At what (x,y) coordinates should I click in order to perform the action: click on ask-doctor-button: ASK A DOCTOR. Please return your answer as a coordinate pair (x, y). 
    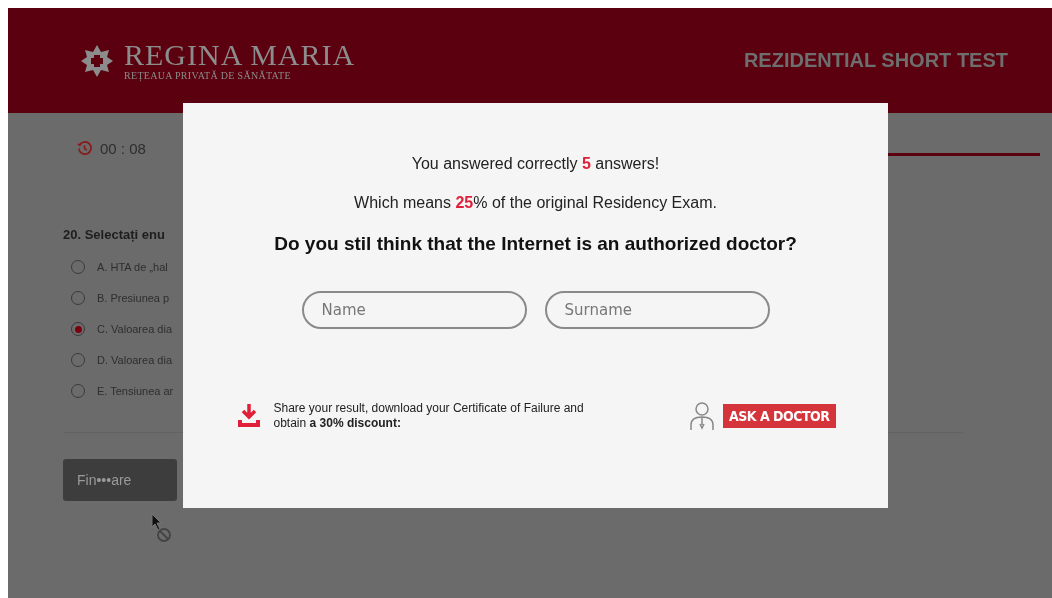
    Looking at the image, I should click on (779, 416).